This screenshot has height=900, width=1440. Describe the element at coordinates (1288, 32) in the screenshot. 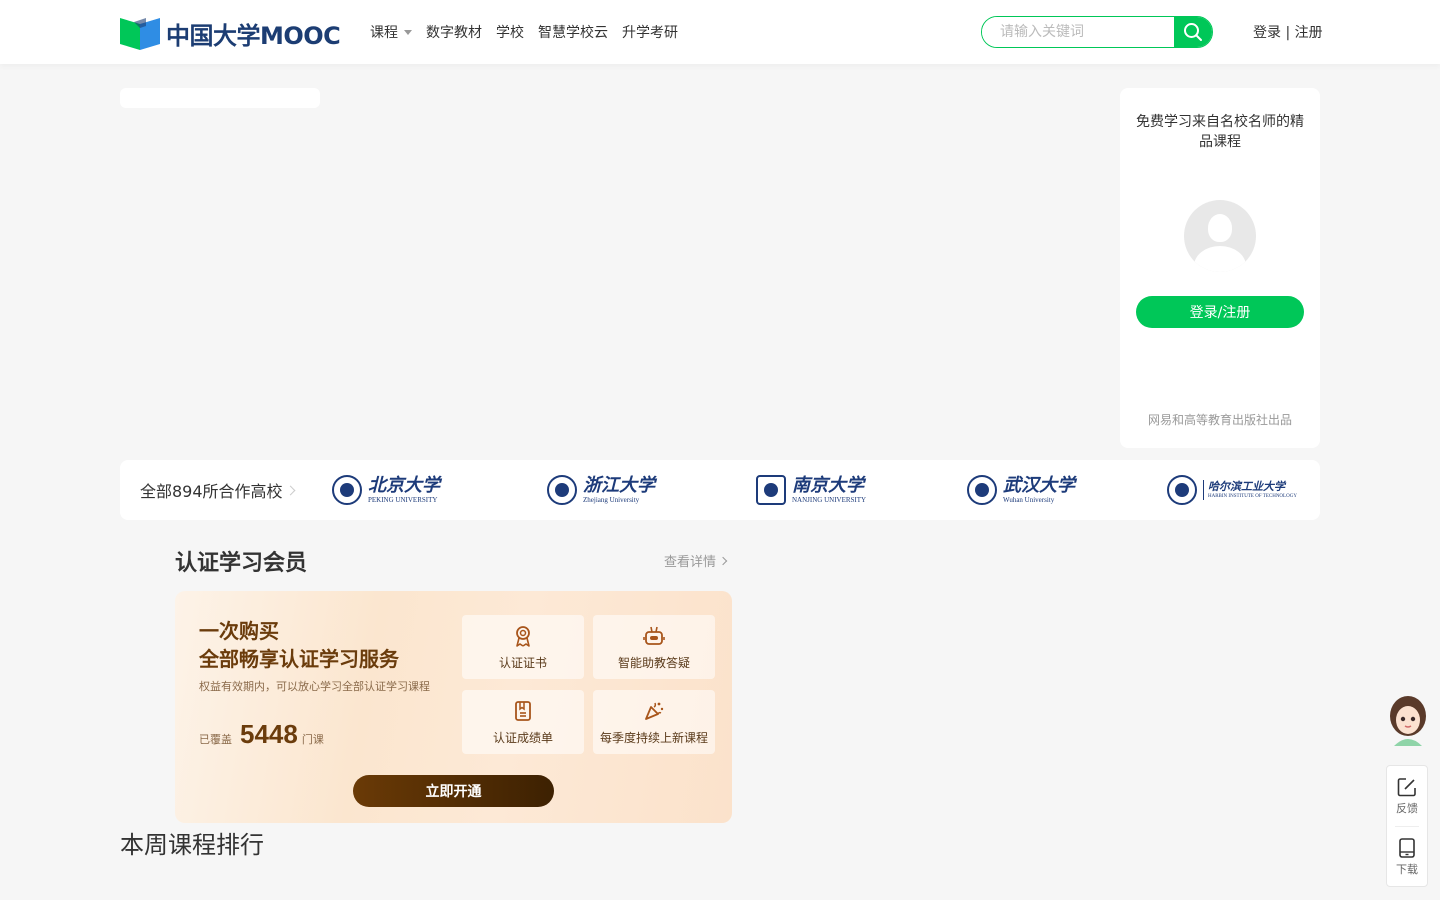

I see `header-login-link: 登录 | 注册` at that location.